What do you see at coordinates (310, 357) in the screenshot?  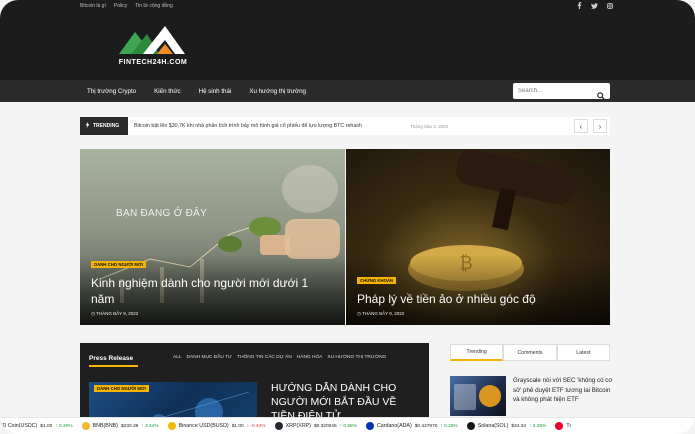 I see `press-filter-commodities: HÀNG HÓA` at bounding box center [310, 357].